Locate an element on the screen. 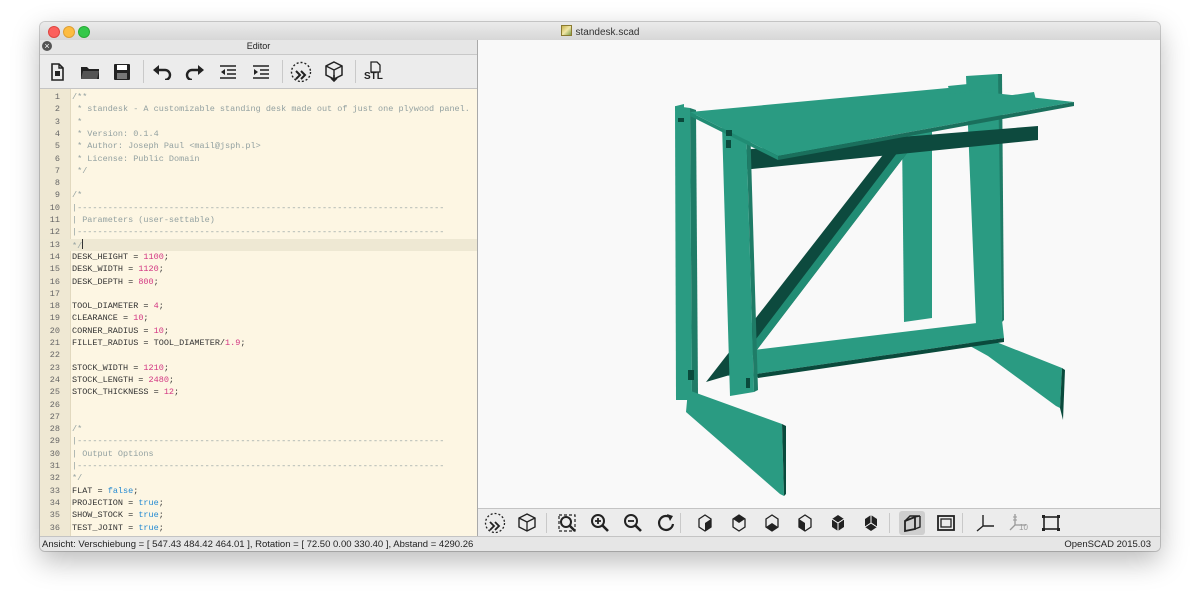  code-line: 3 * is located at coordinates (258, 122).